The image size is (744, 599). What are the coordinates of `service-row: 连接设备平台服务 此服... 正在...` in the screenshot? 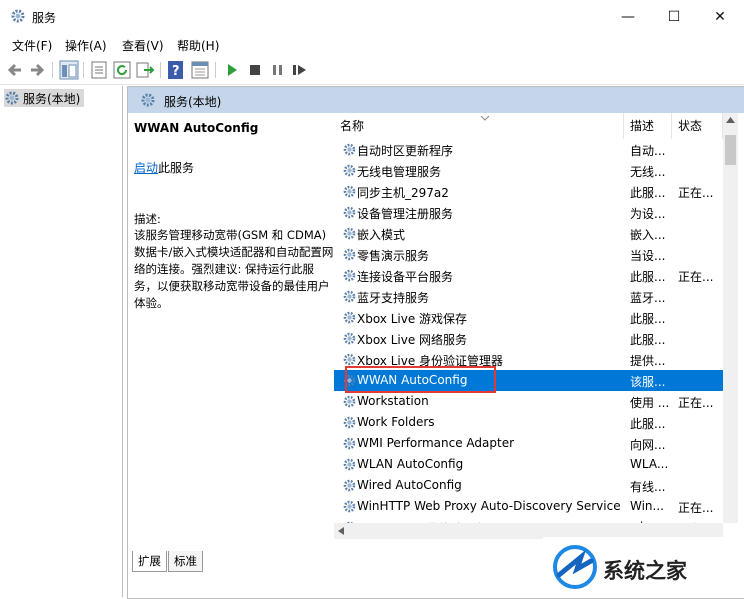 It's located at (528, 275).